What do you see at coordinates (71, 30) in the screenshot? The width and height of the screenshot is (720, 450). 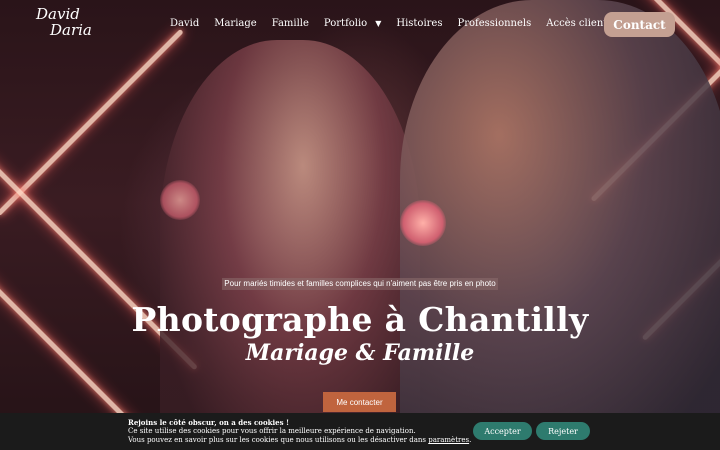 I see `logo-line-2: Daria` at bounding box center [71, 30].